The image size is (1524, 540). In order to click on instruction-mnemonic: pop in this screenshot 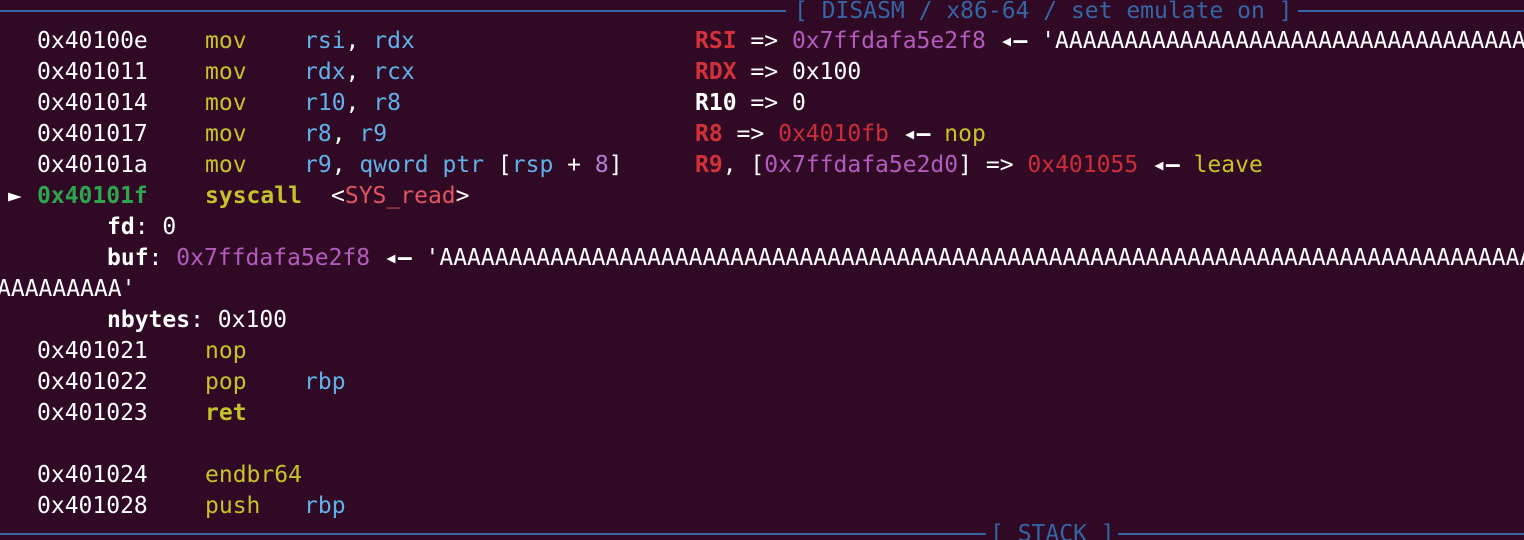, I will do `click(226, 382)`.